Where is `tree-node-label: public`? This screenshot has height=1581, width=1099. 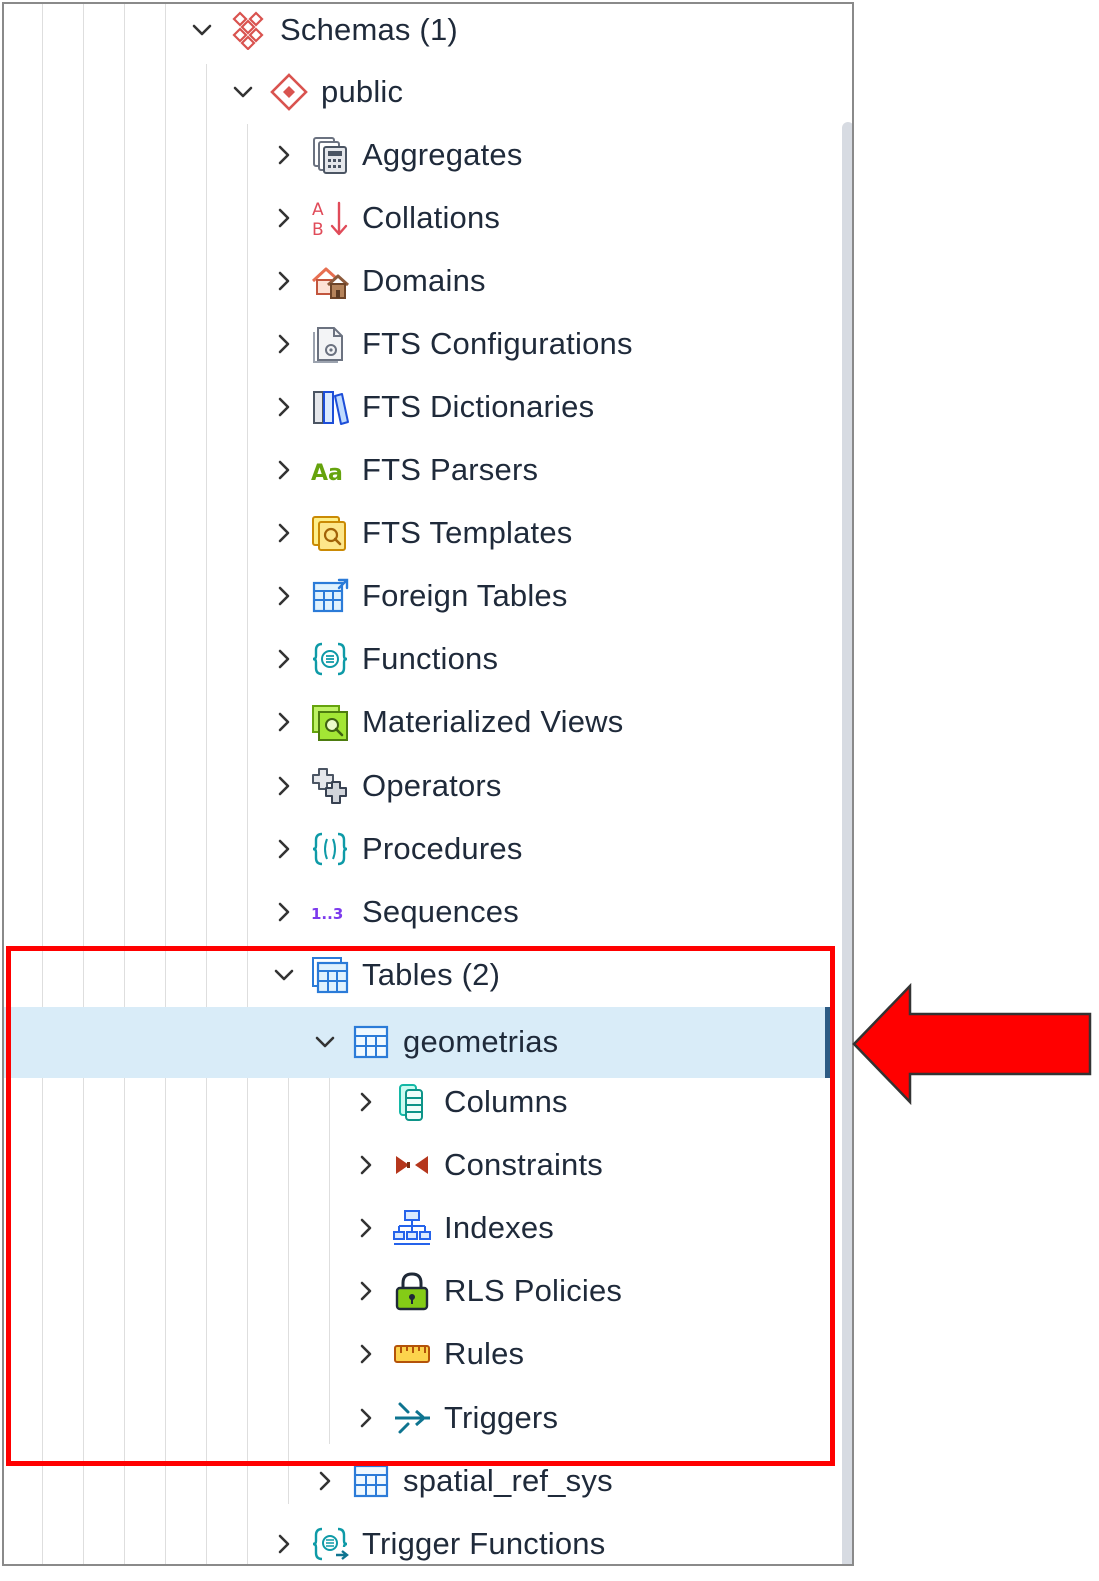 tree-node-label: public is located at coordinates (362, 91).